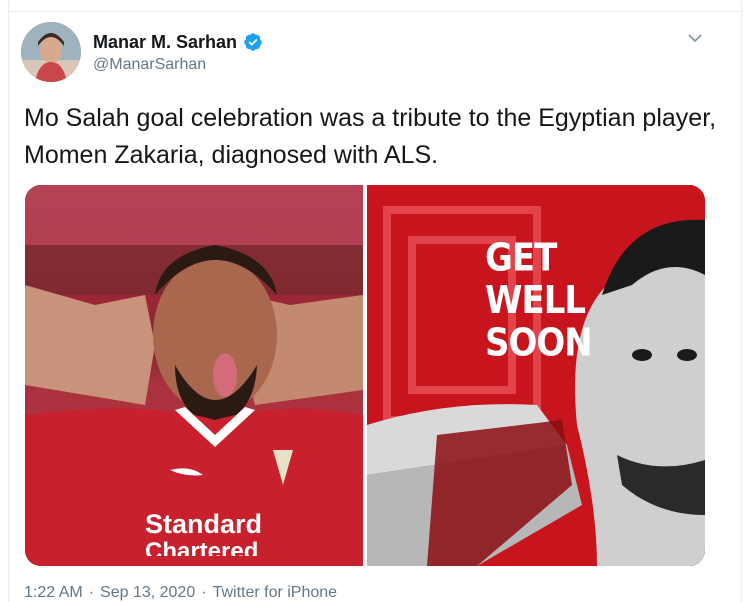 The image size is (750, 602). I want to click on tweet-source: Twitter for iPhone, so click(275, 593).